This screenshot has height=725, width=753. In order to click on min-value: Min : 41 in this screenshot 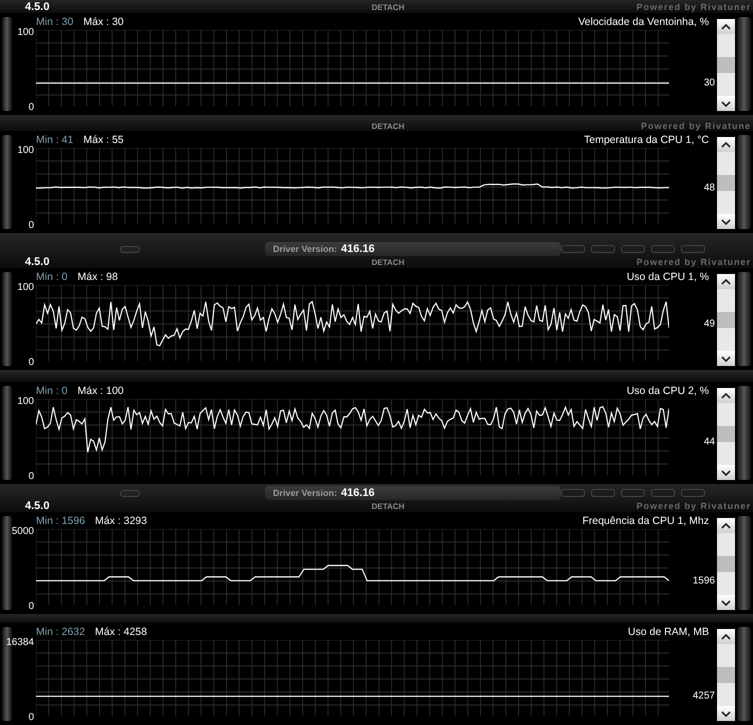, I will do `click(55, 140)`.